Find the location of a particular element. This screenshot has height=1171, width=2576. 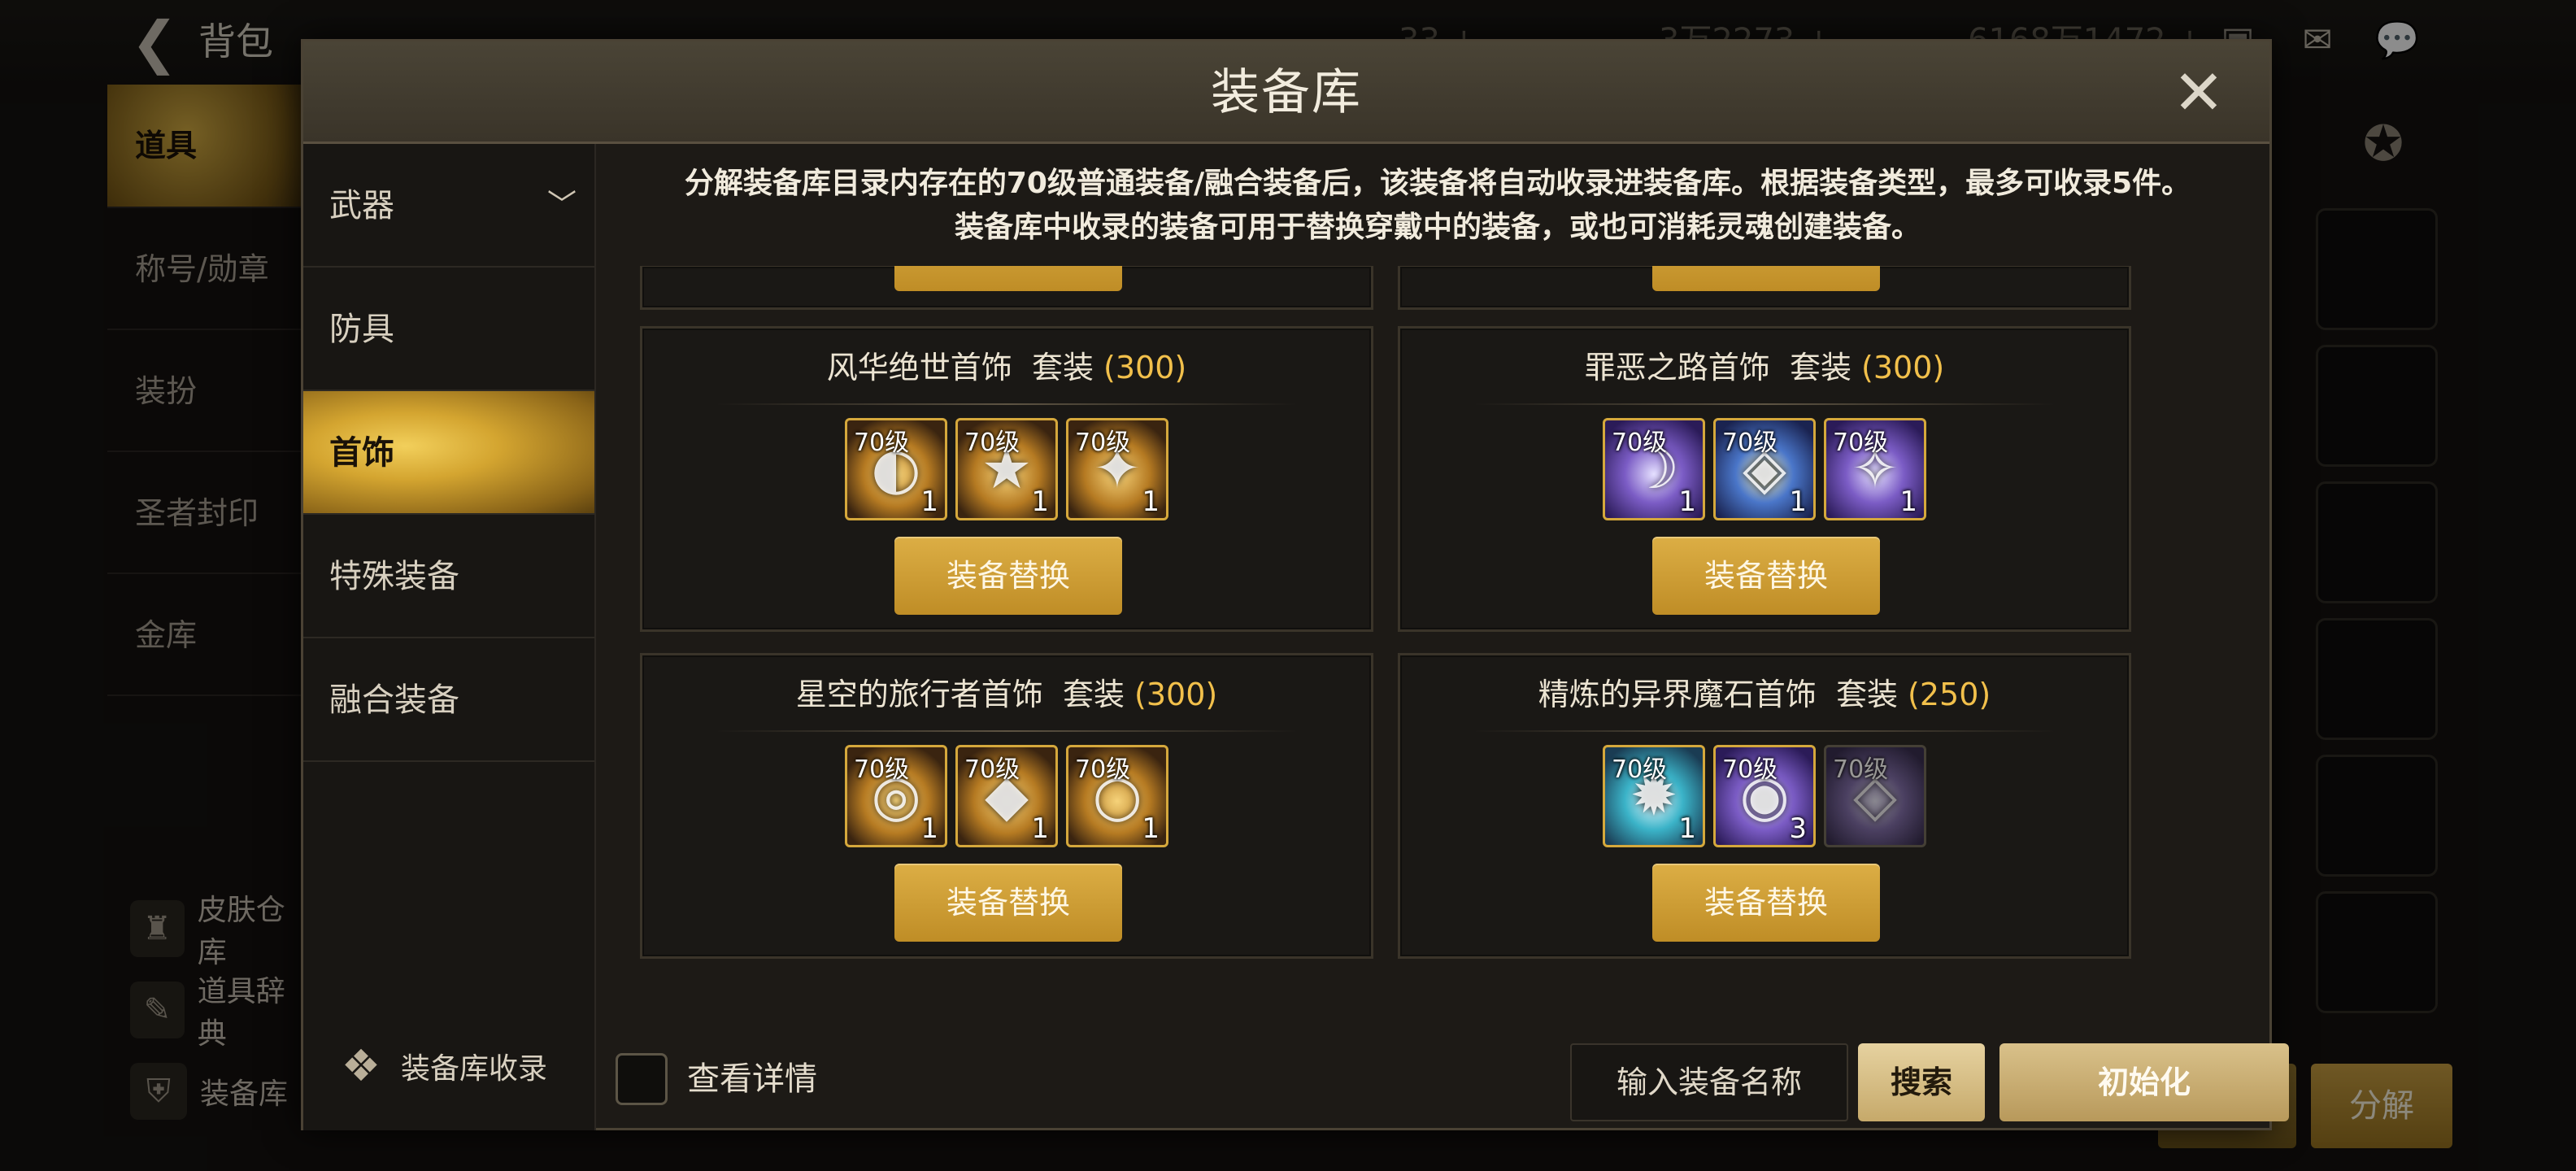

equipment-item: ○ 70级 1 is located at coordinates (1117, 796).